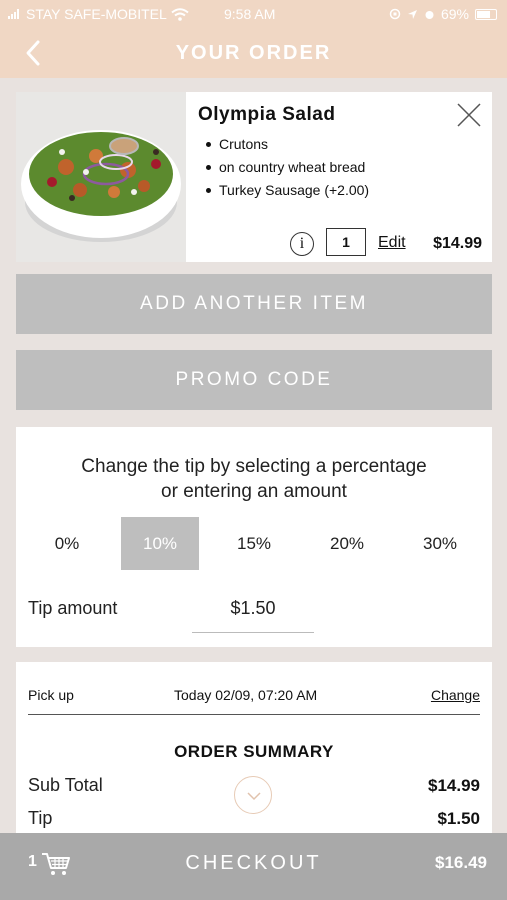  What do you see at coordinates (250, 14) in the screenshot?
I see `status-time: 9:58 AM` at bounding box center [250, 14].